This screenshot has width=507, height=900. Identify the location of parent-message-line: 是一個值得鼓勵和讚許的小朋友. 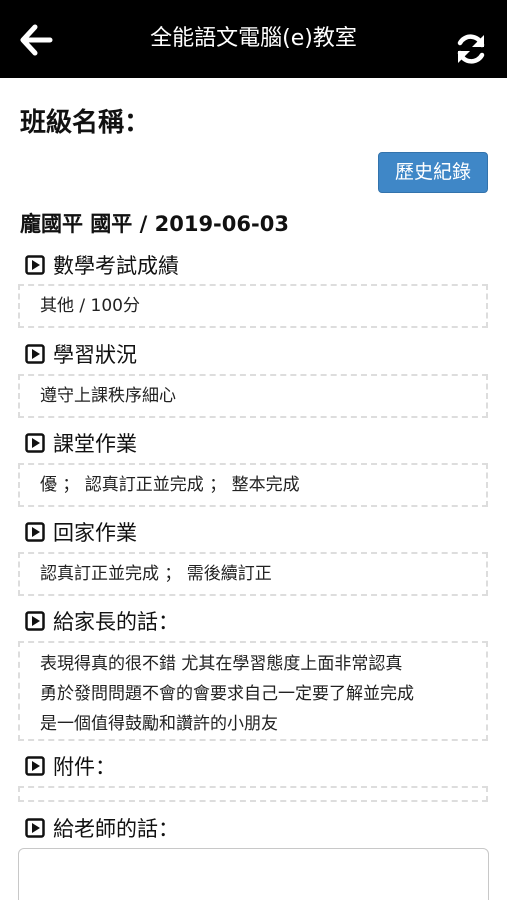
(159, 724).